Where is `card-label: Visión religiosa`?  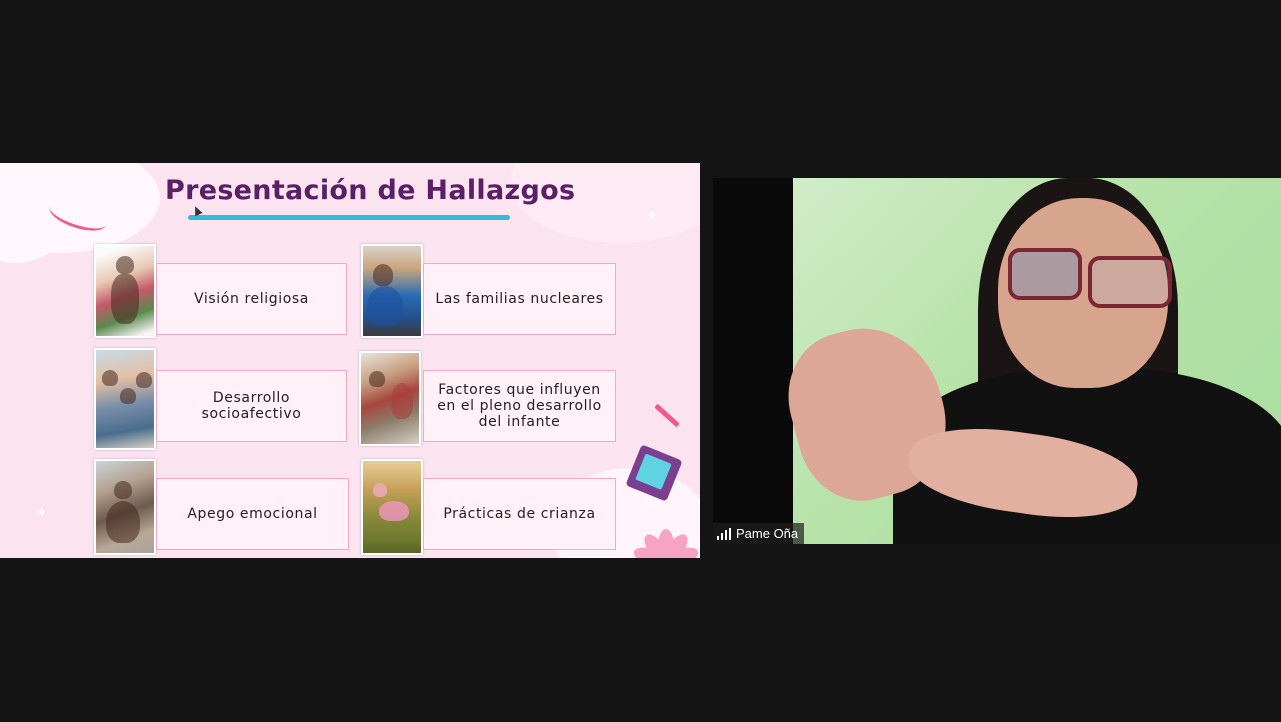
card-label: Visión religiosa is located at coordinates (251, 299).